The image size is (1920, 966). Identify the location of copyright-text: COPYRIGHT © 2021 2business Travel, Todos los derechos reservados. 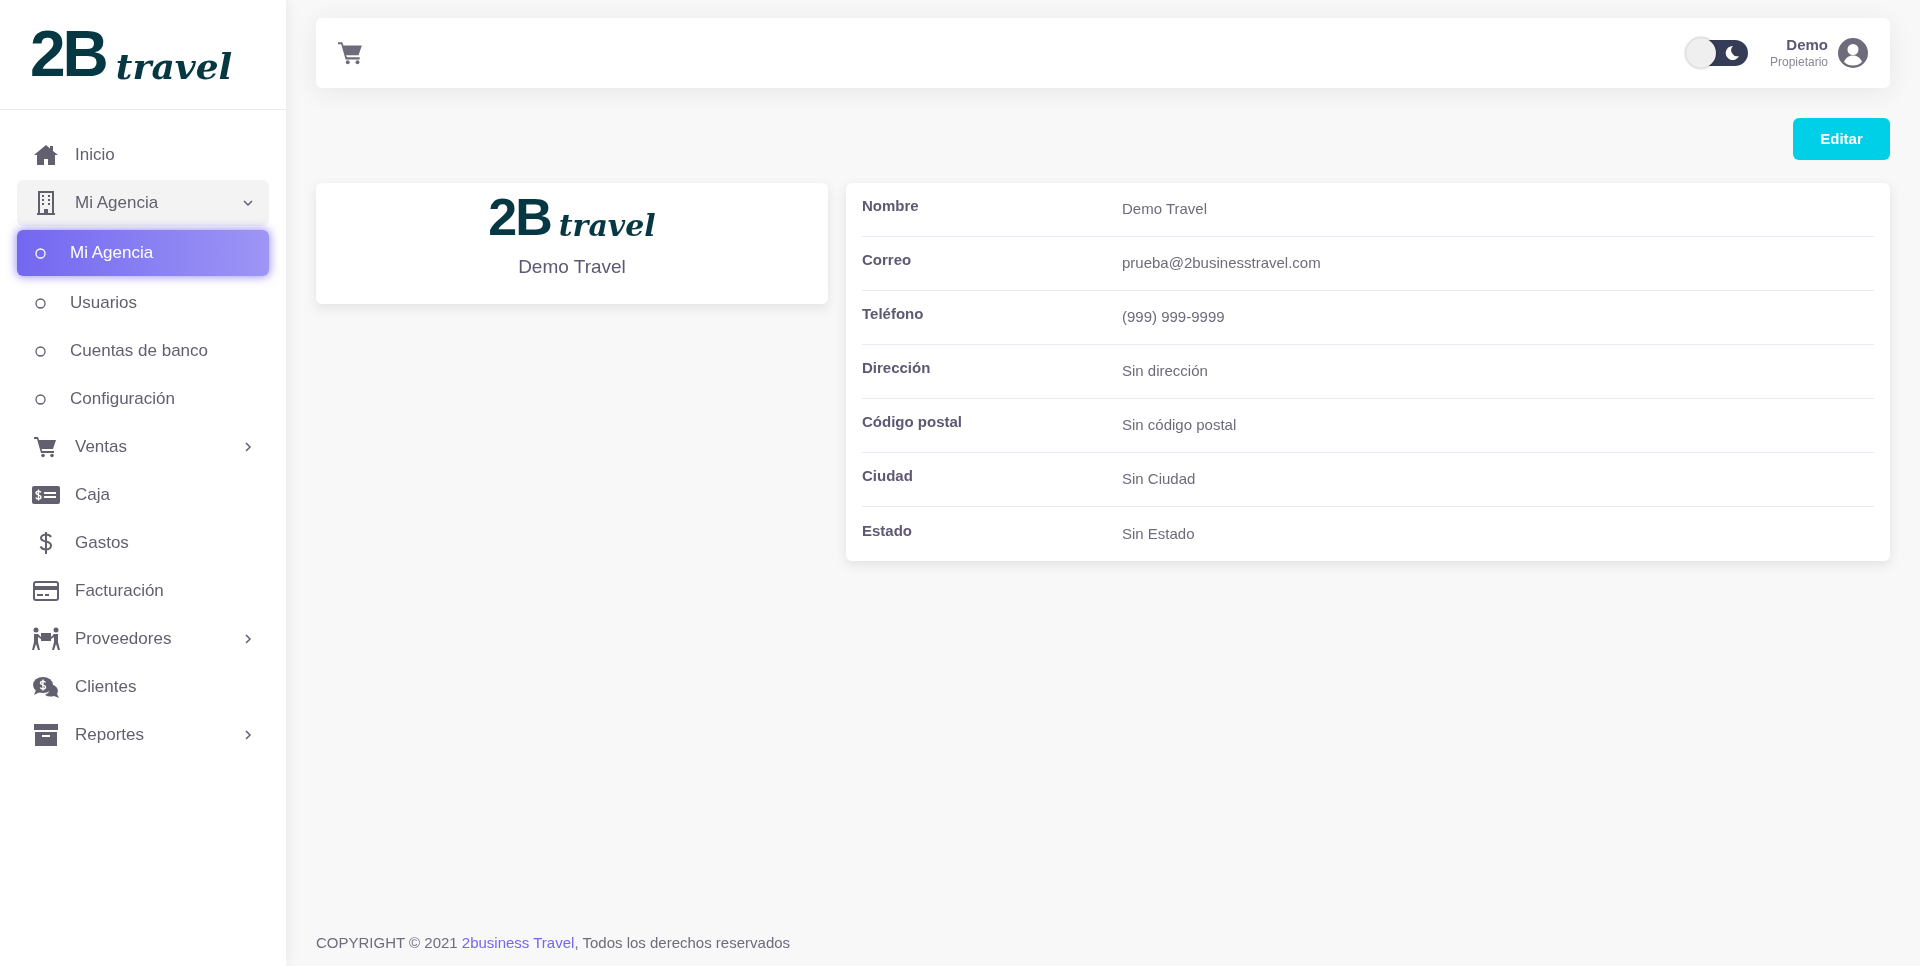
(554, 942).